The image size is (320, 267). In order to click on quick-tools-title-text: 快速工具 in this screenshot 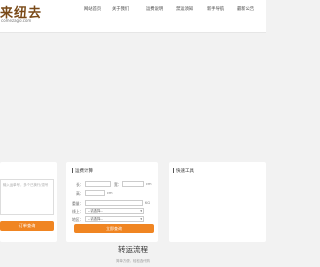, I will do `click(185, 171)`.